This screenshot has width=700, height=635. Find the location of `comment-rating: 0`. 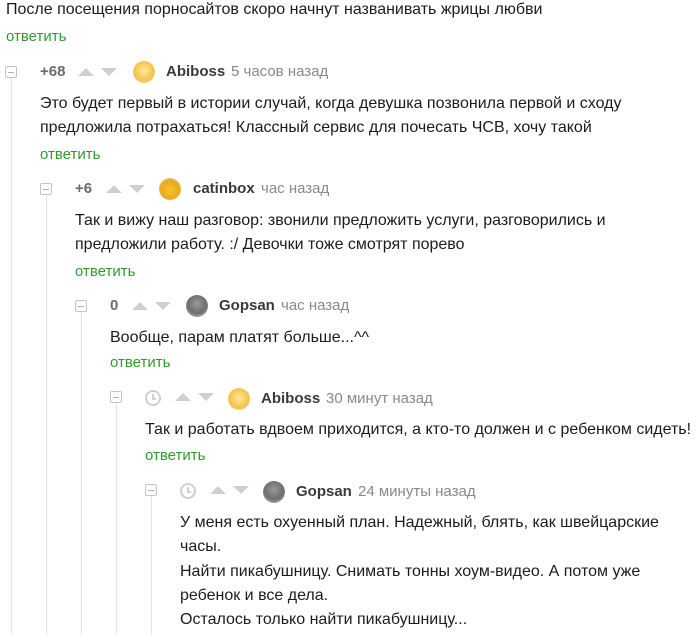

comment-rating: 0 is located at coordinates (114, 305).